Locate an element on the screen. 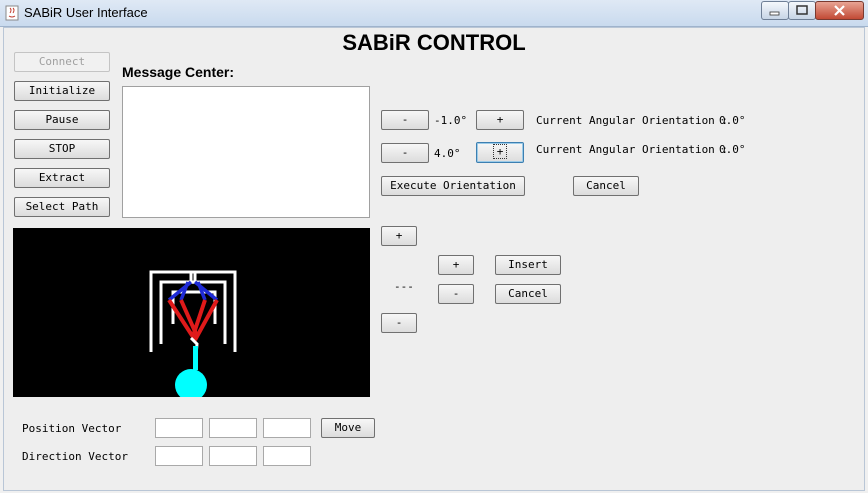 The height and width of the screenshot is (493, 868). position-y-field is located at coordinates (233, 428).